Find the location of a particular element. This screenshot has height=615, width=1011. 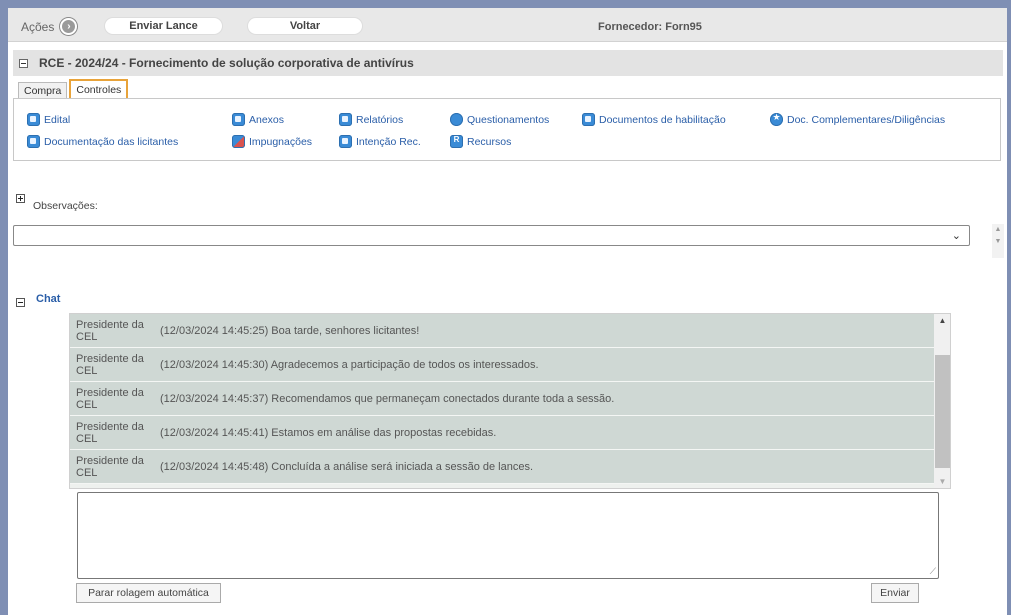

link-questionamentos: Questionamentos is located at coordinates (499, 119).